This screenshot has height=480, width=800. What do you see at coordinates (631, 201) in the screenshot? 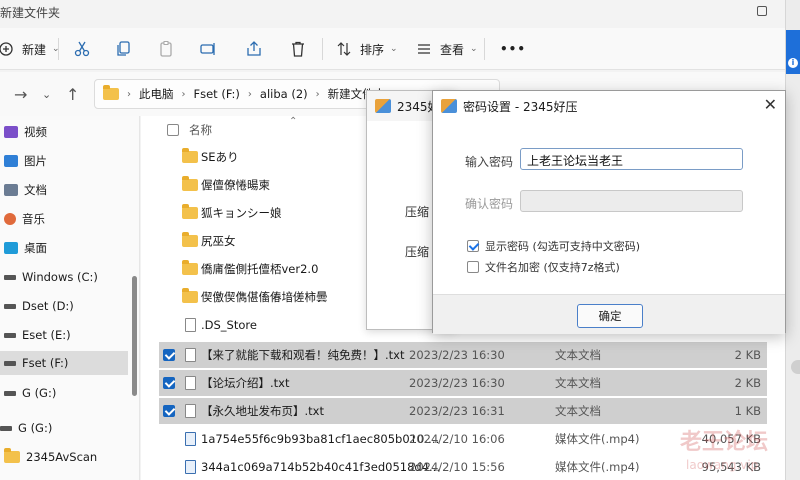
I see `confirm-password-input` at bounding box center [631, 201].